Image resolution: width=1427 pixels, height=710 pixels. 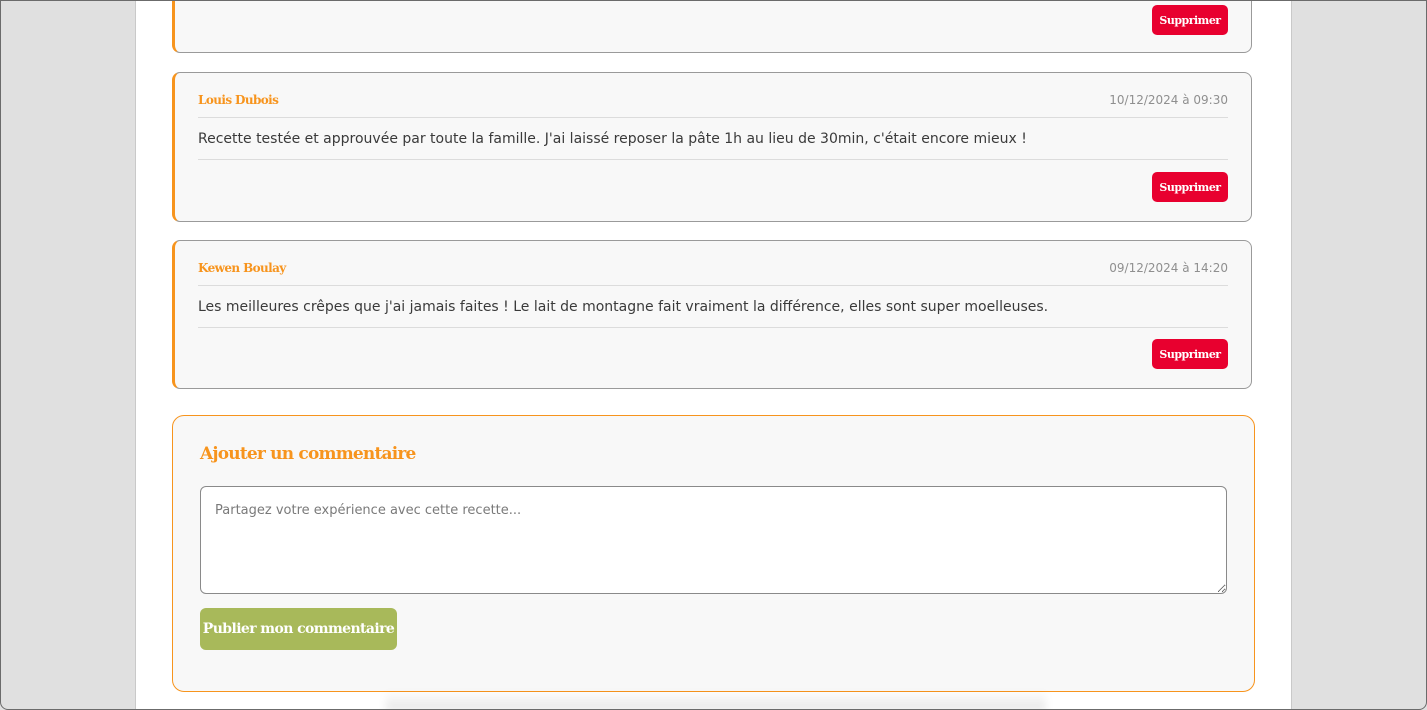 I want to click on form-title: Ajouter un commentaire, so click(x=308, y=454).